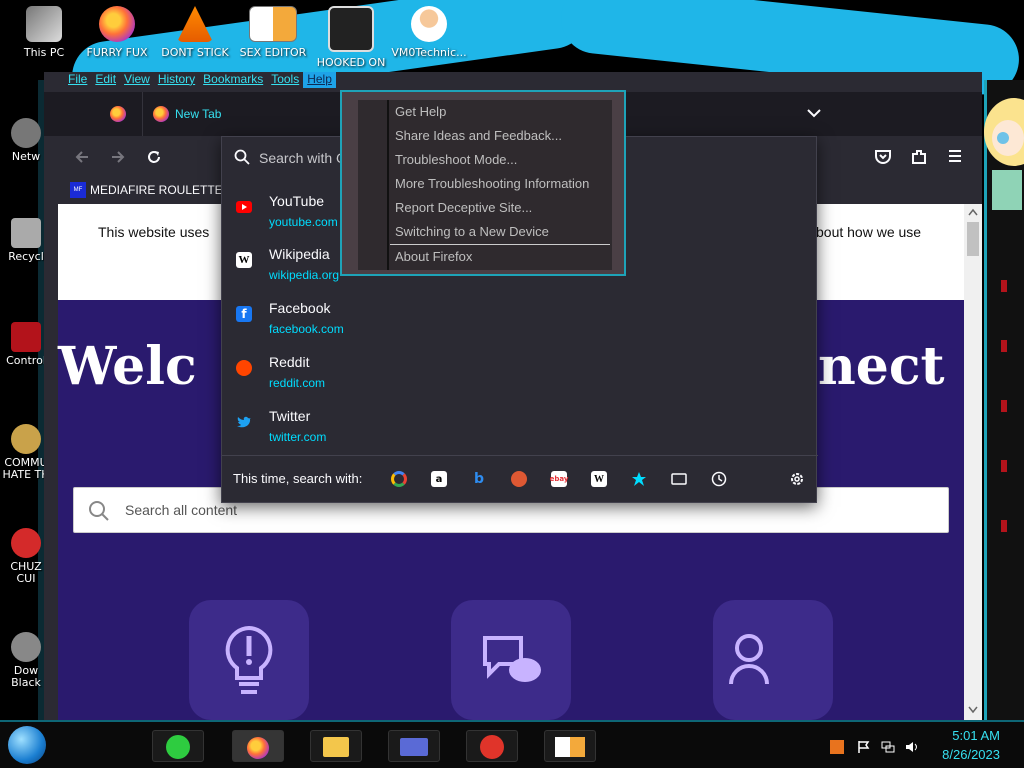 This screenshot has height=768, width=1024. What do you see at coordinates (439, 479) in the screenshot?
I see `amazon-icon: a` at bounding box center [439, 479].